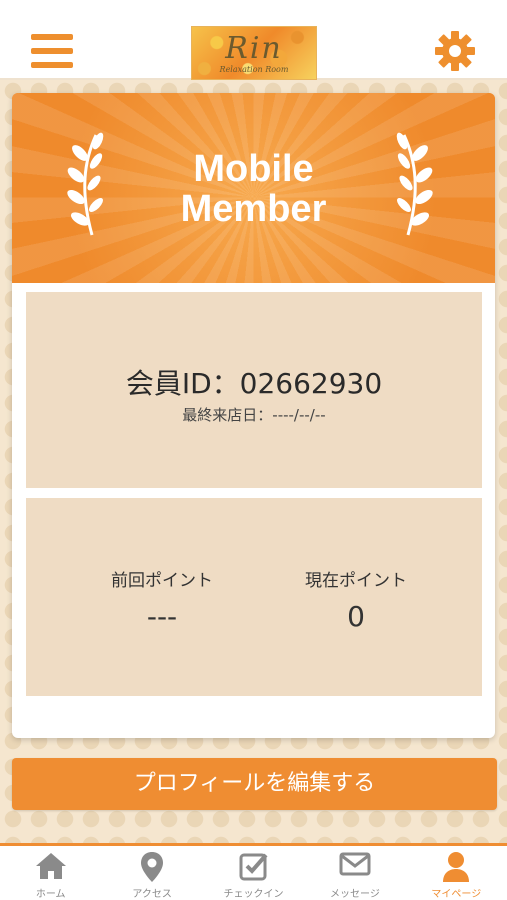 The image size is (507, 900). I want to click on tab-home: ホーム, so click(50, 873).